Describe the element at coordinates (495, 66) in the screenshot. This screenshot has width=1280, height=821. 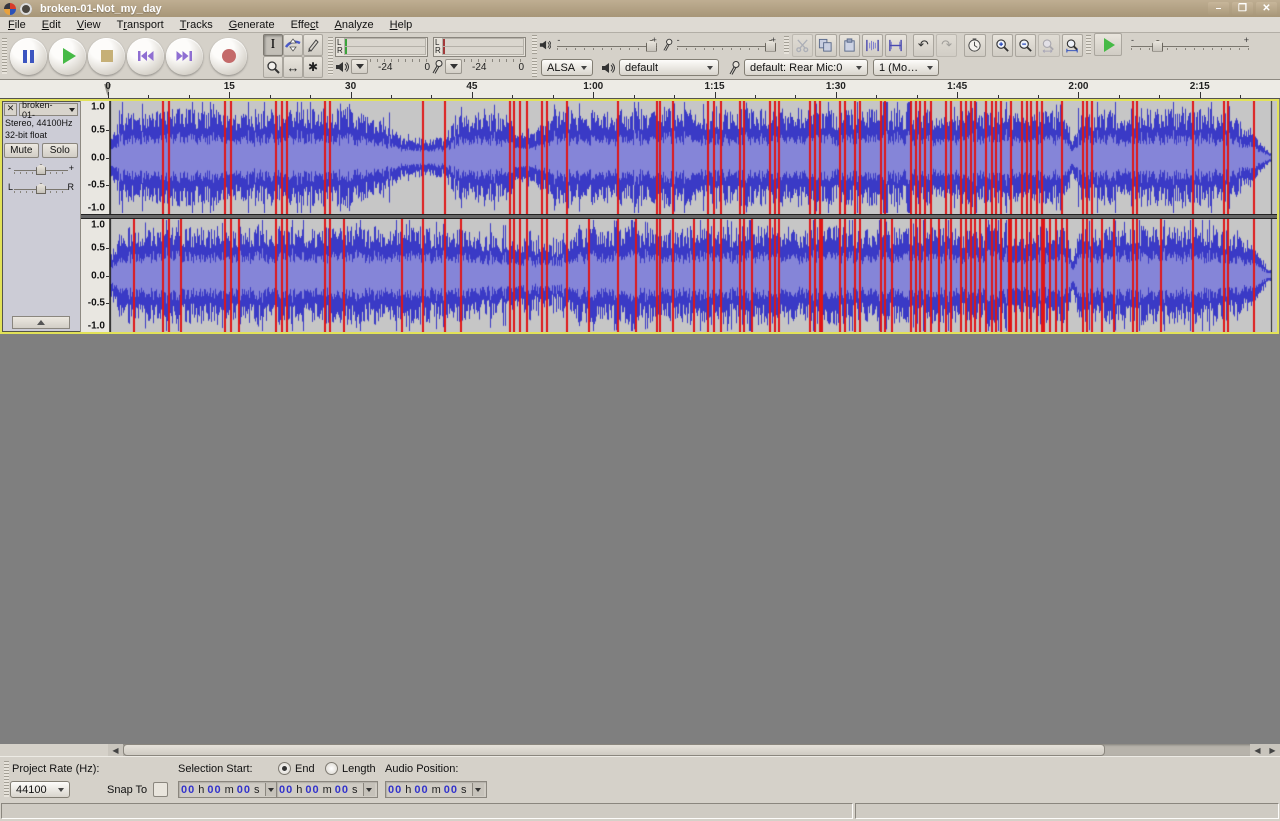
I see `recording-meter-scale: -24 0` at that location.